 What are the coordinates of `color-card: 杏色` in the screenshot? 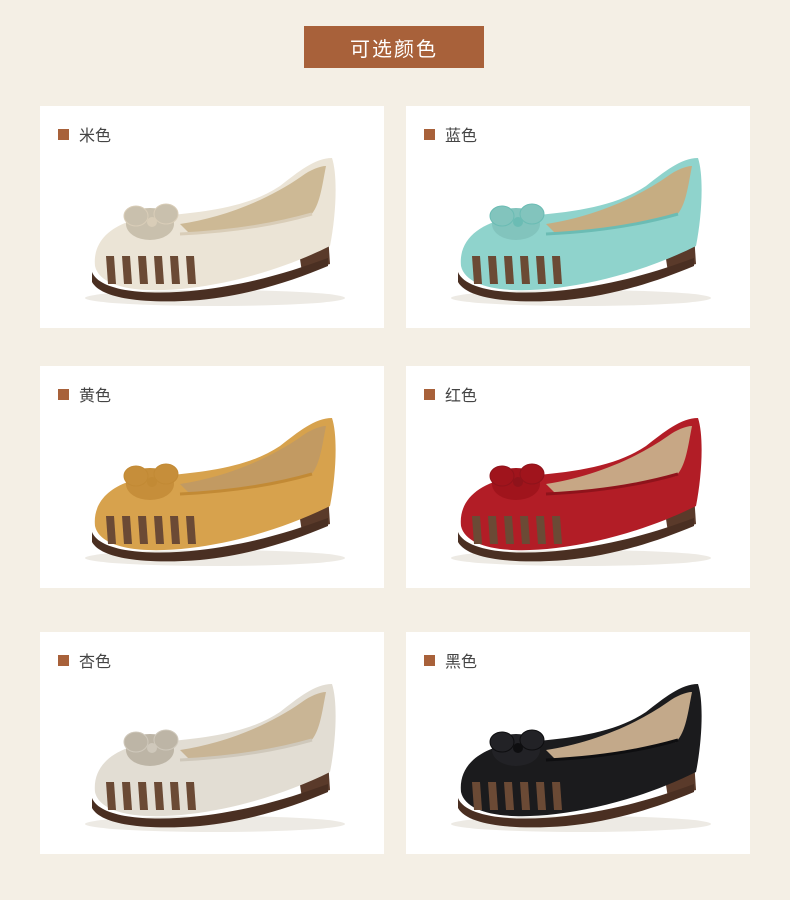 It's located at (212, 743).